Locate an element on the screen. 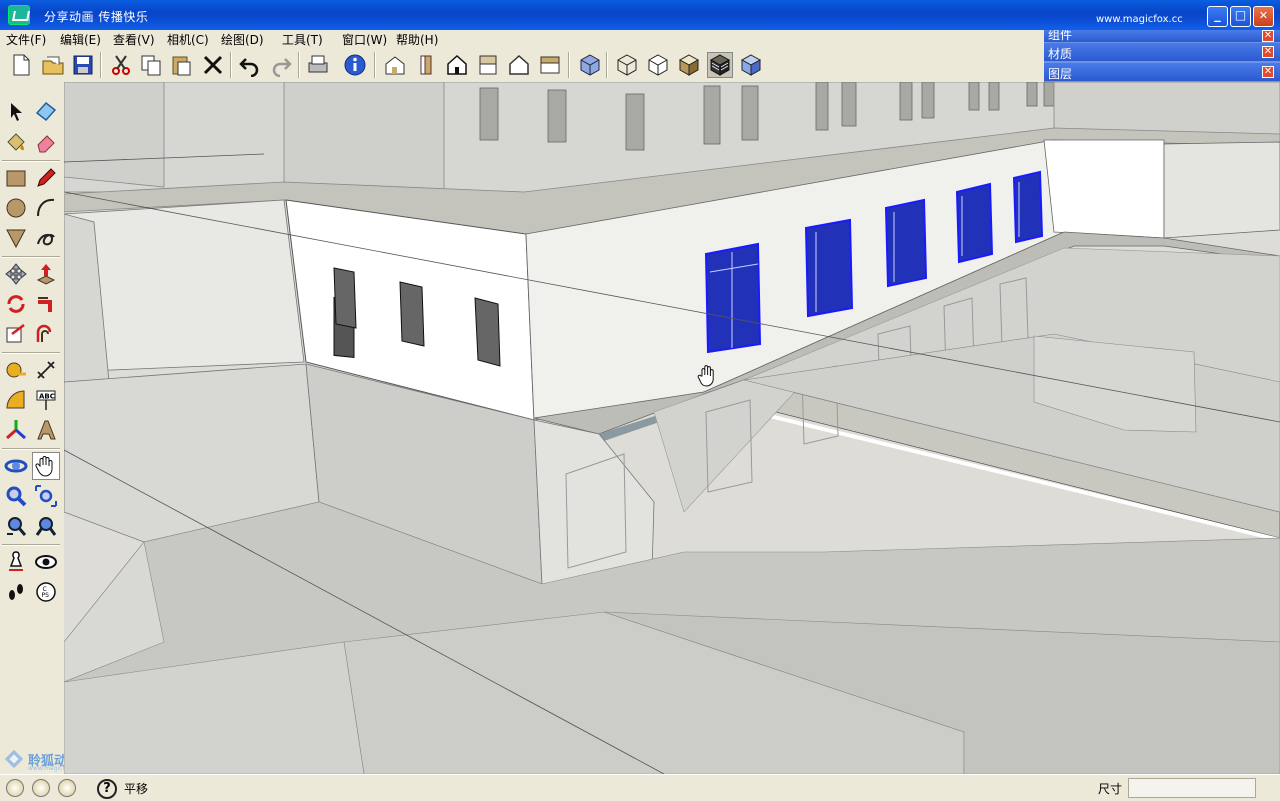  orbit-icon is located at coordinates (16, 466).